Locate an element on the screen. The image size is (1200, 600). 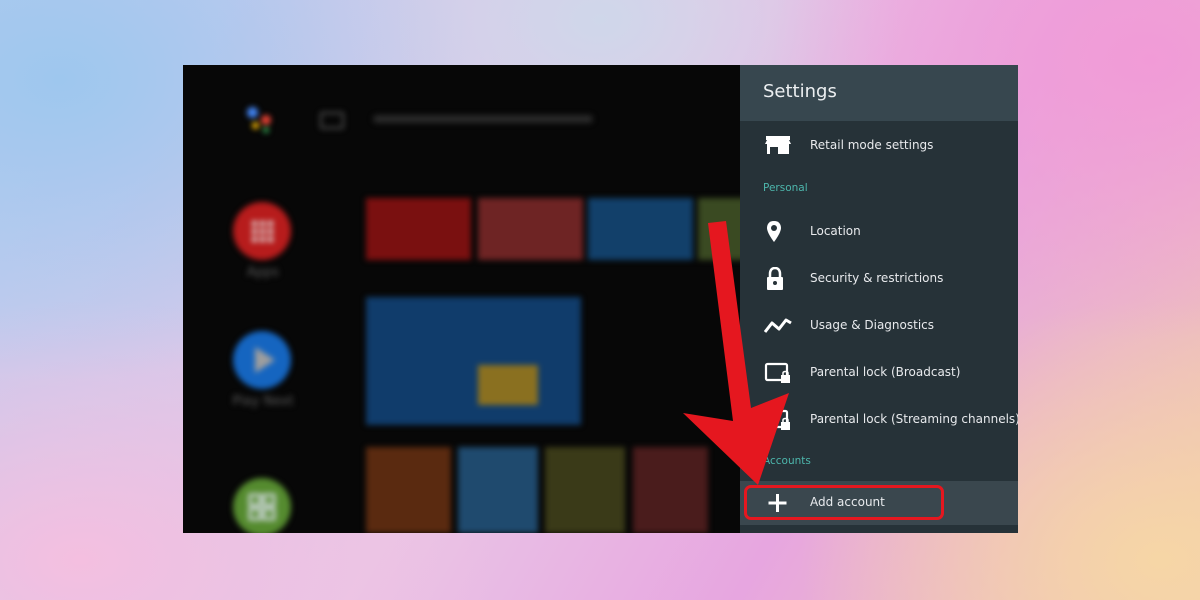
widgets-button is located at coordinates (262, 505).